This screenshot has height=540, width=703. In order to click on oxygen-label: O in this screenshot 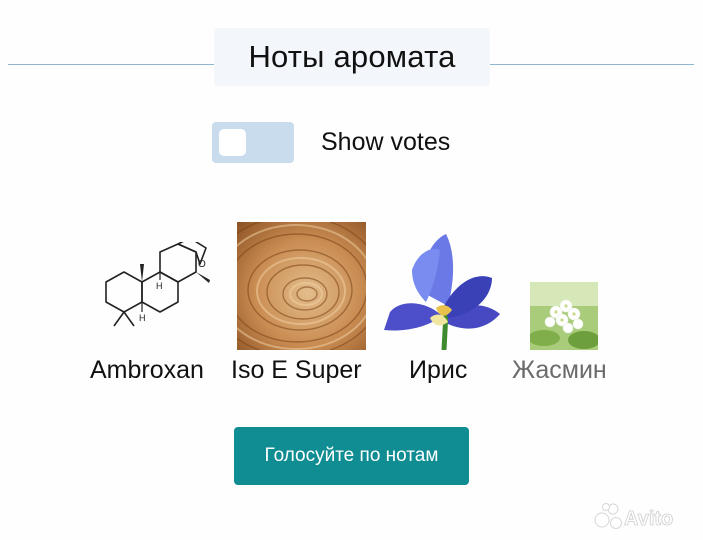, I will do `click(202, 264)`.